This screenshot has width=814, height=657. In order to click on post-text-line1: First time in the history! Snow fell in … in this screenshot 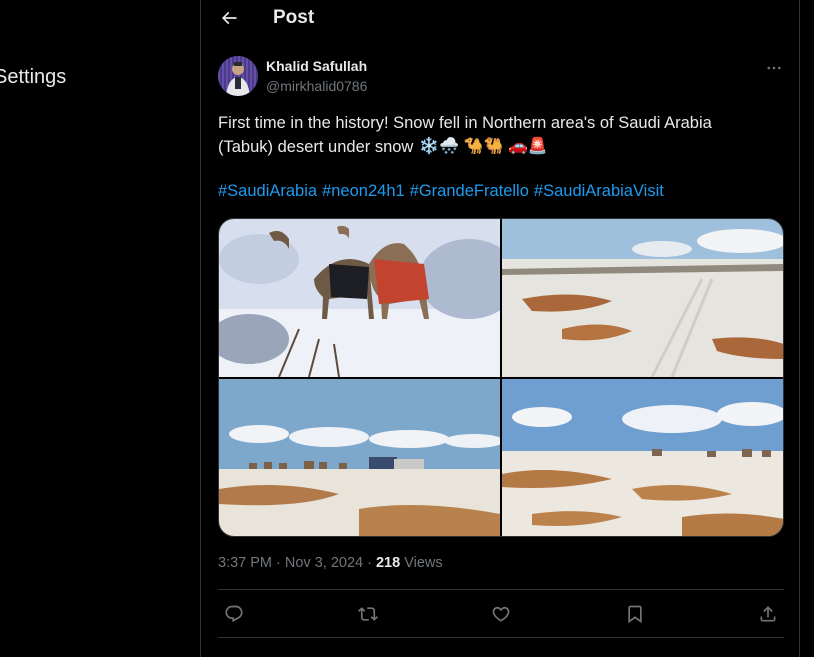, I will do `click(465, 123)`.